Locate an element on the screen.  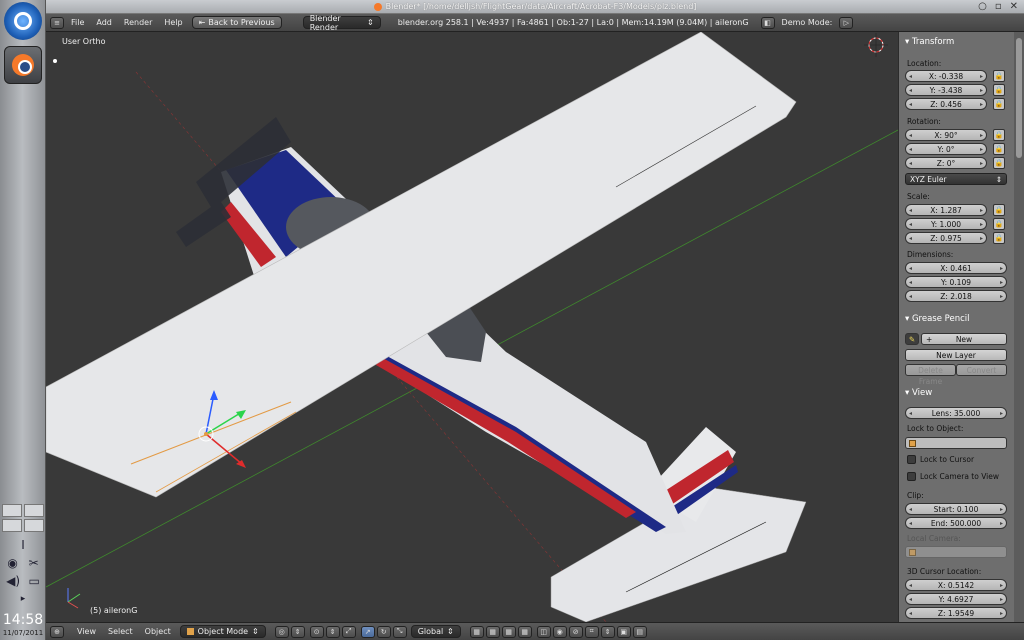
pivot-point-icon: ⊙ is located at coordinates (316, 631).